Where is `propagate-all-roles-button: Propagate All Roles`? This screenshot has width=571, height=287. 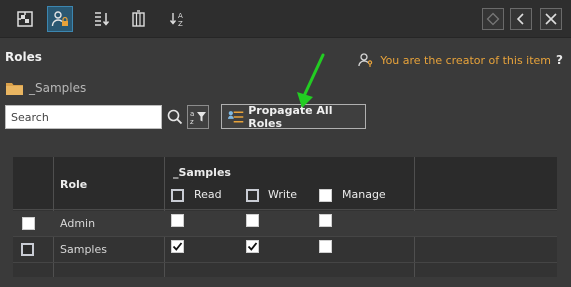
propagate-all-roles-button: Propagate All Roles is located at coordinates (293, 116).